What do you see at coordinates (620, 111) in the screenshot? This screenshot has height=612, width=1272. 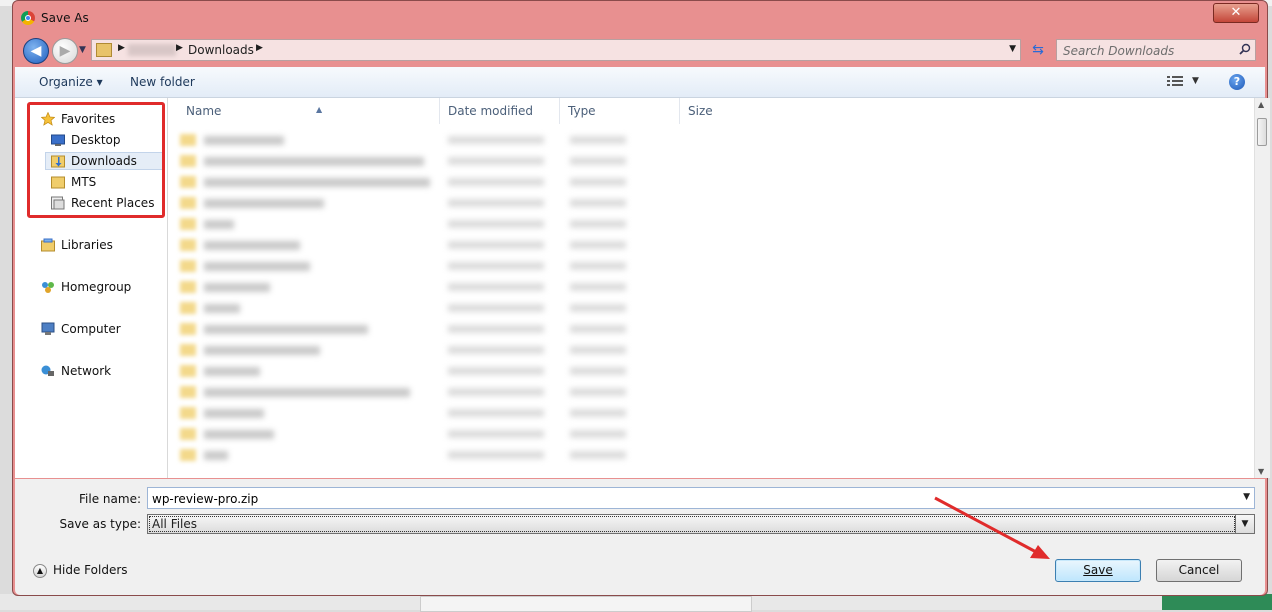 I see `column-header-type: Type` at bounding box center [620, 111].